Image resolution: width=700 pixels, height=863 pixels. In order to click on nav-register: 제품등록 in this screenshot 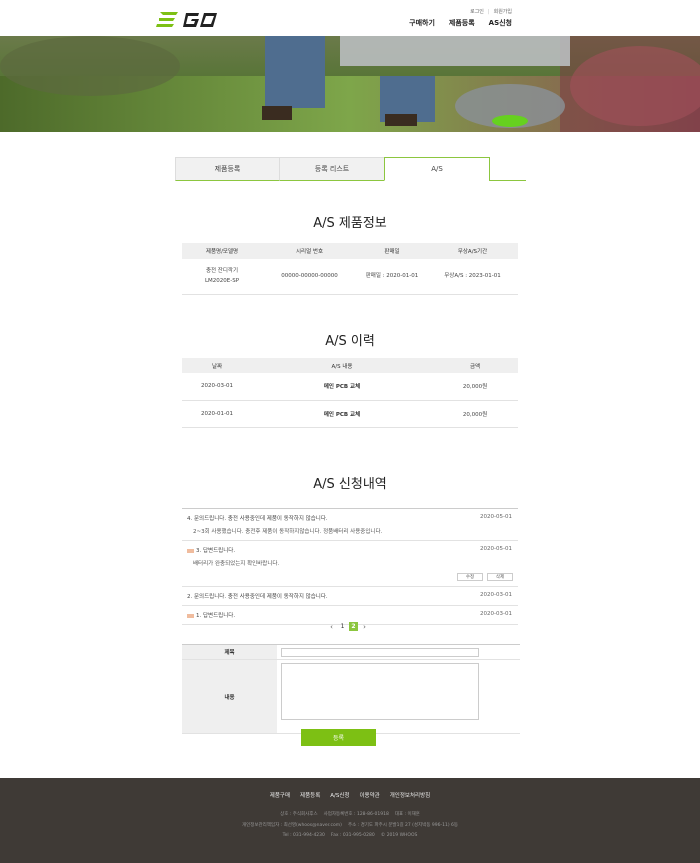, I will do `click(462, 23)`.